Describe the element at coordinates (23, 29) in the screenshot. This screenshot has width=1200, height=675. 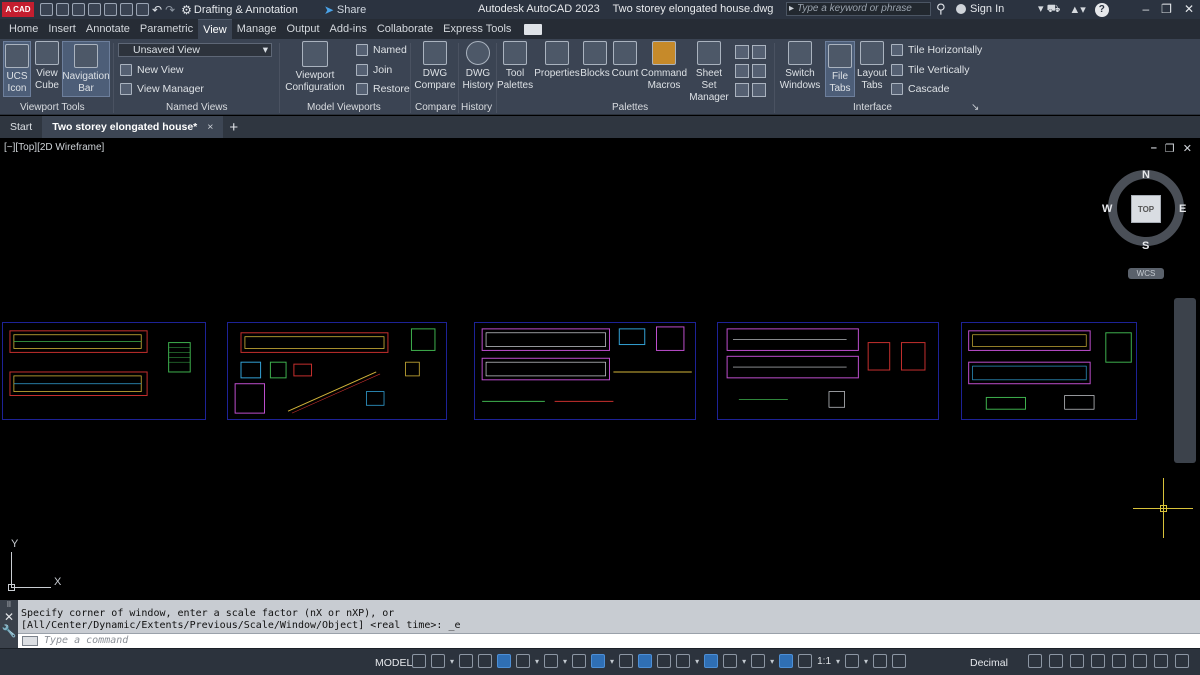
I see `tab-home: Home` at that location.